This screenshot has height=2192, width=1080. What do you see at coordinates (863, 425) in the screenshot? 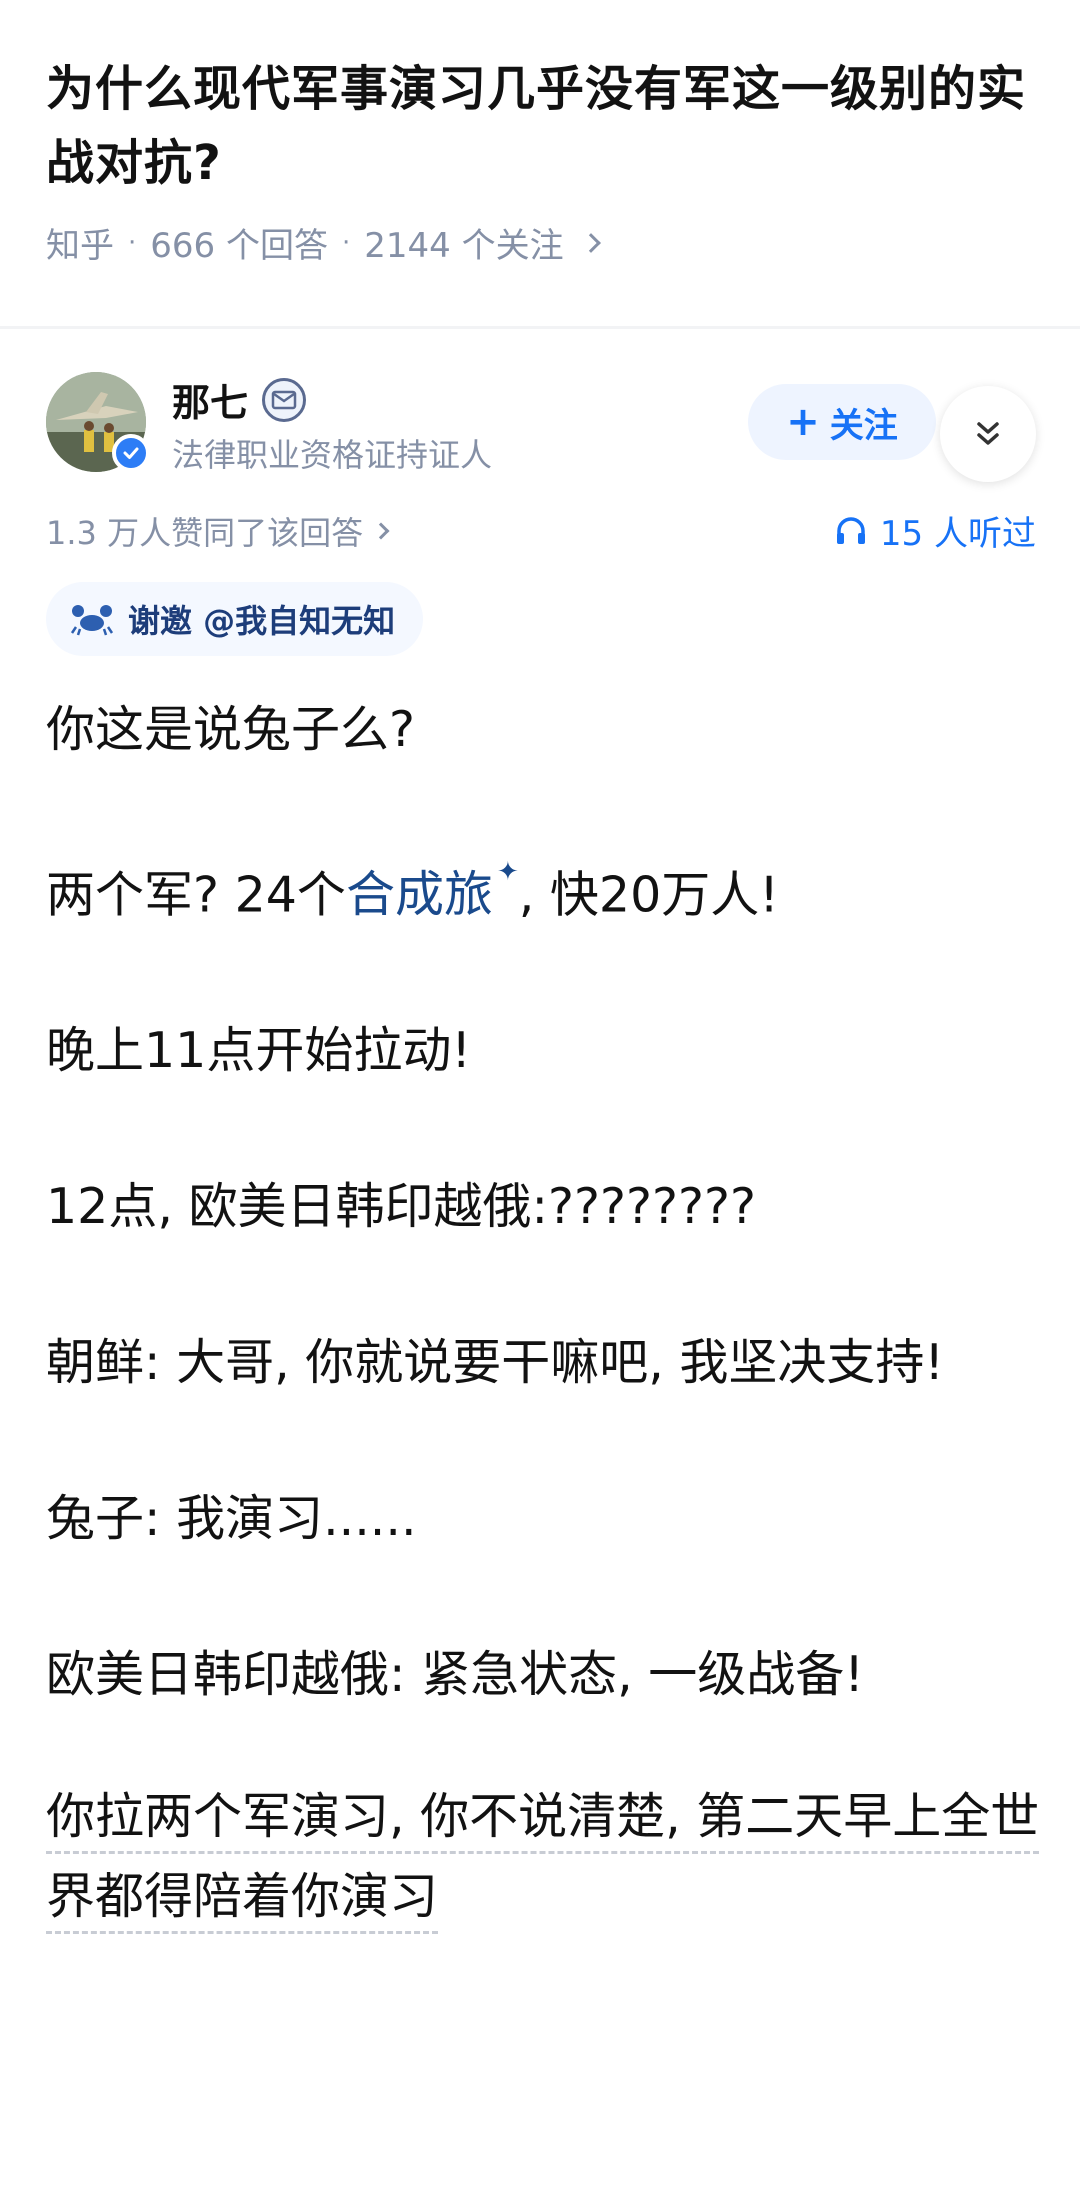
I see `follow-label: 关注` at bounding box center [863, 425].